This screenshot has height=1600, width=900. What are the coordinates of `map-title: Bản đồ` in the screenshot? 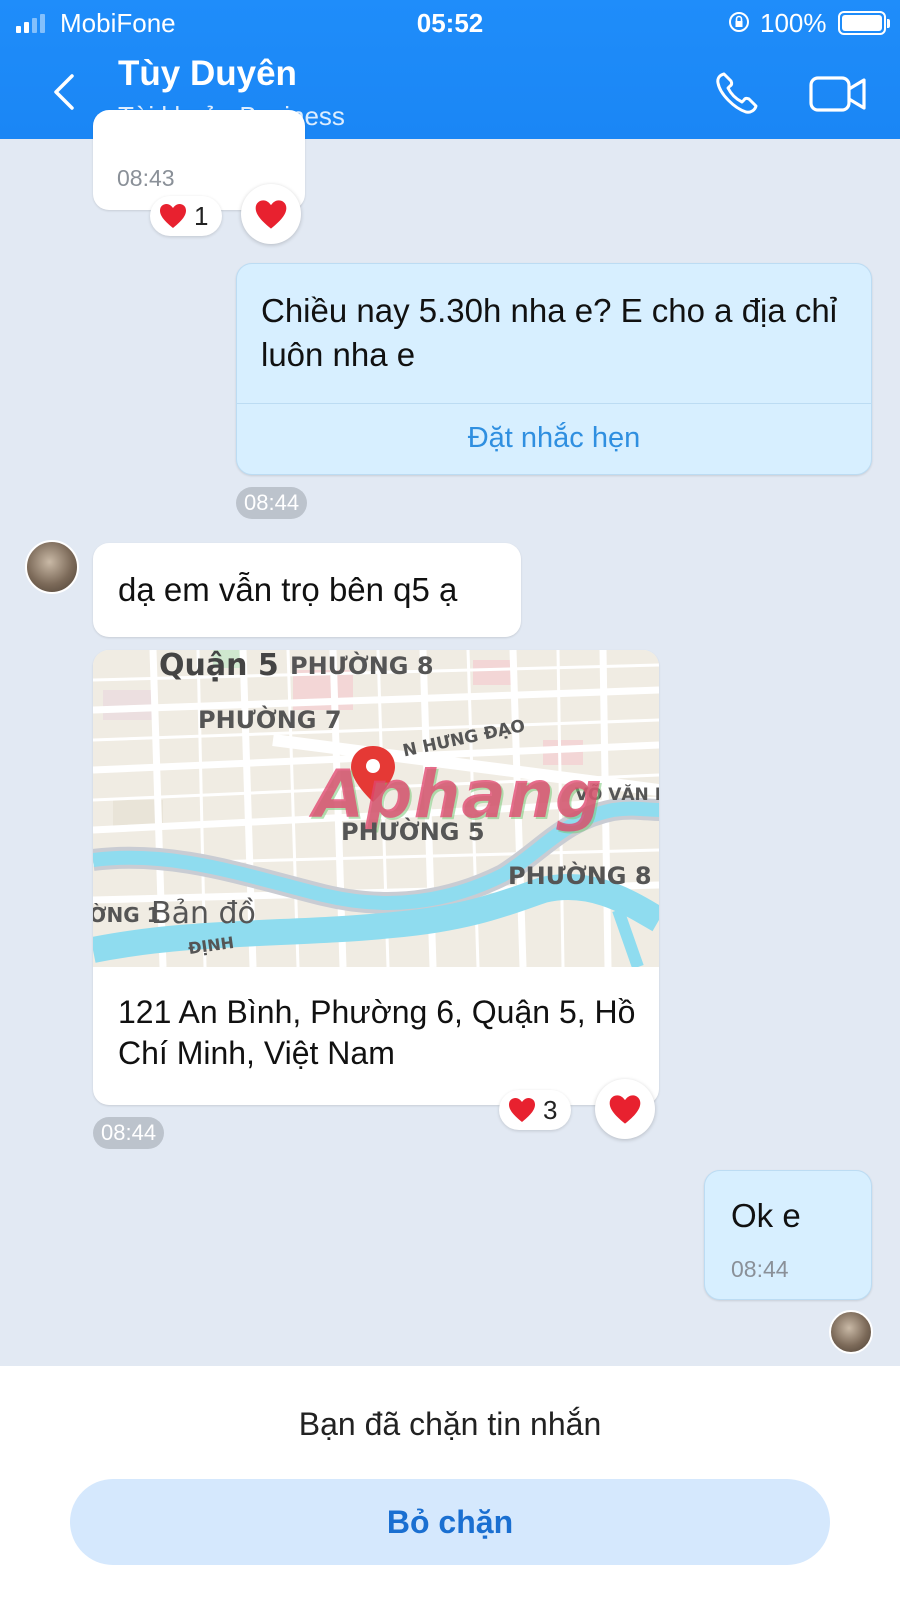 It's located at (203, 913).